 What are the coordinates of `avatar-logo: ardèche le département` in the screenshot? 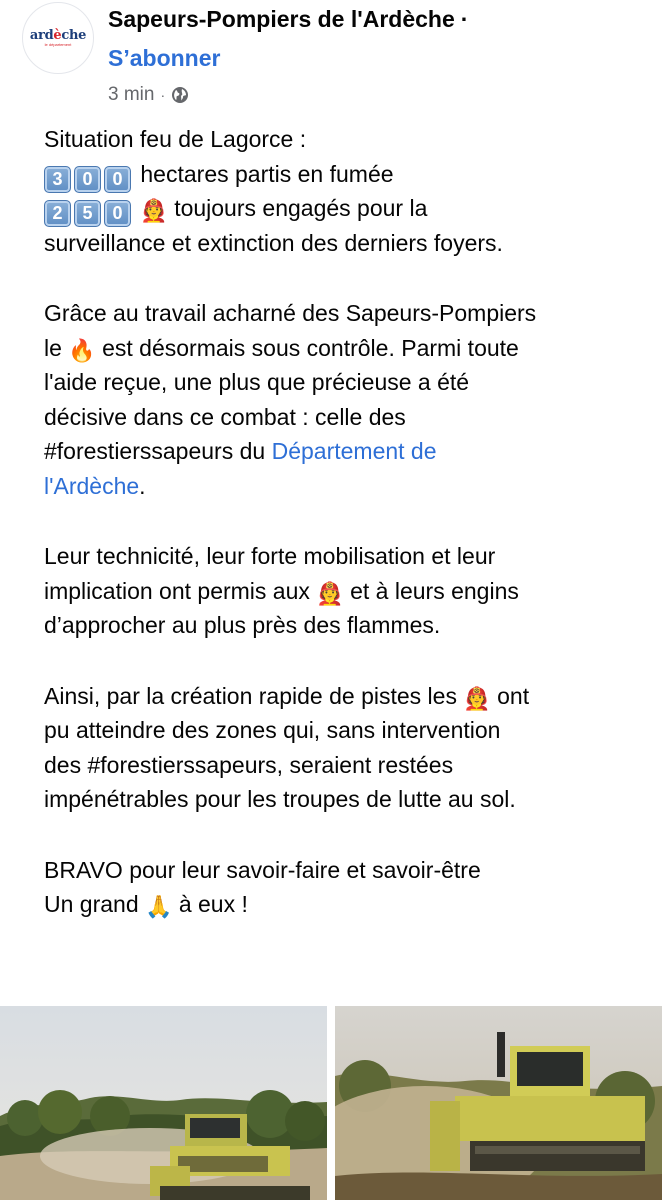 It's located at (58, 37).